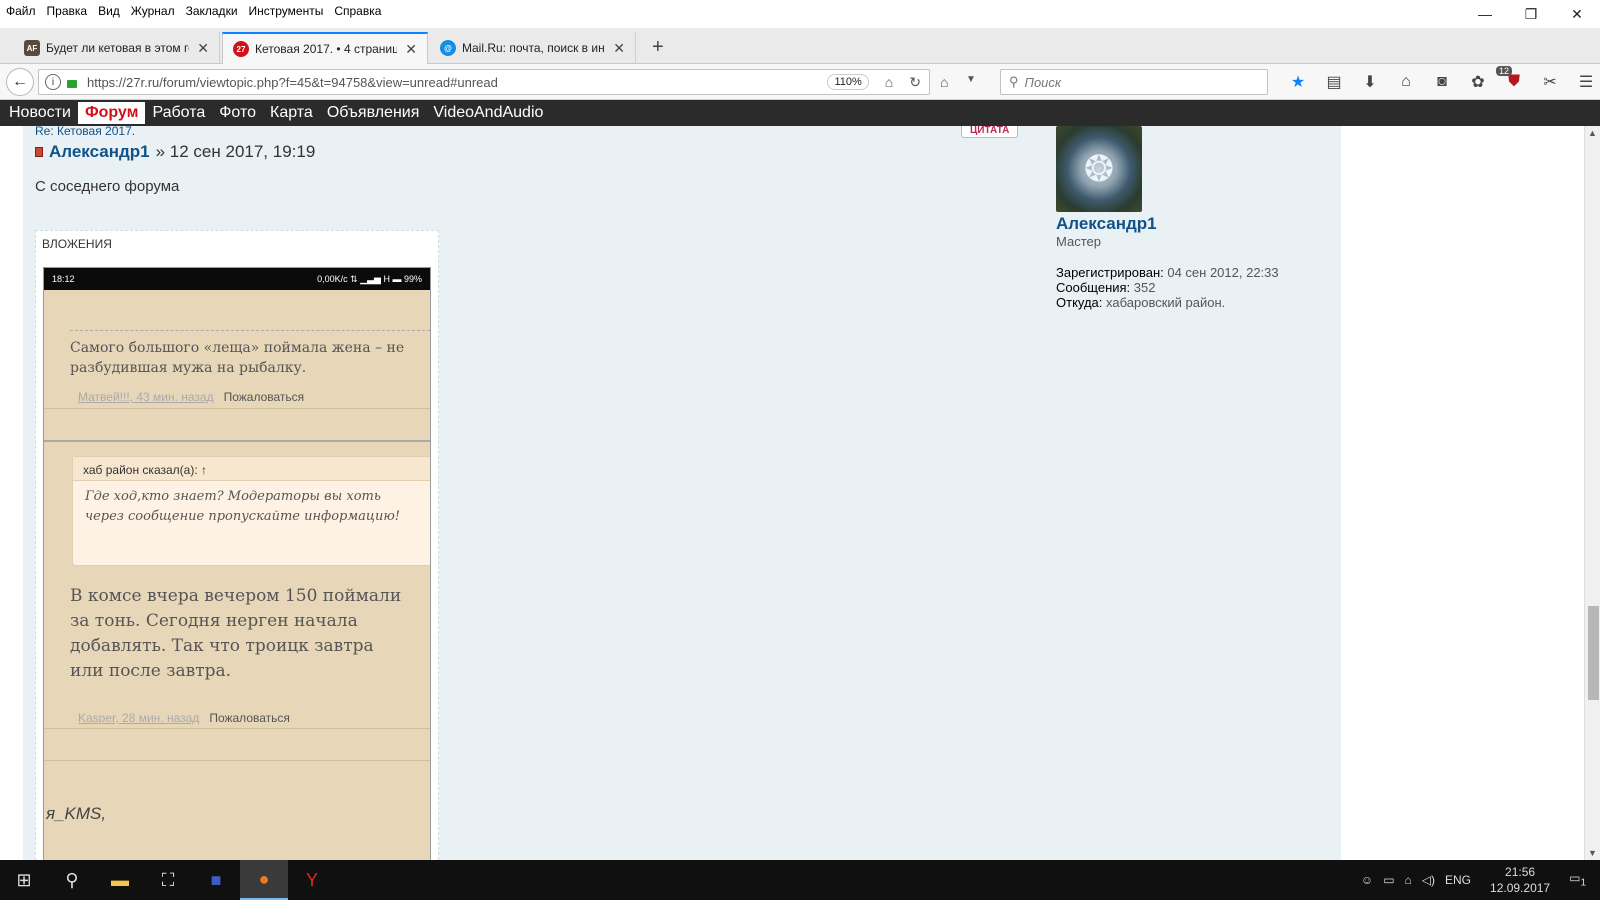  Describe the element at coordinates (1584, 82) in the screenshot. I see `hamburger-menu-icon: ☰` at that location.